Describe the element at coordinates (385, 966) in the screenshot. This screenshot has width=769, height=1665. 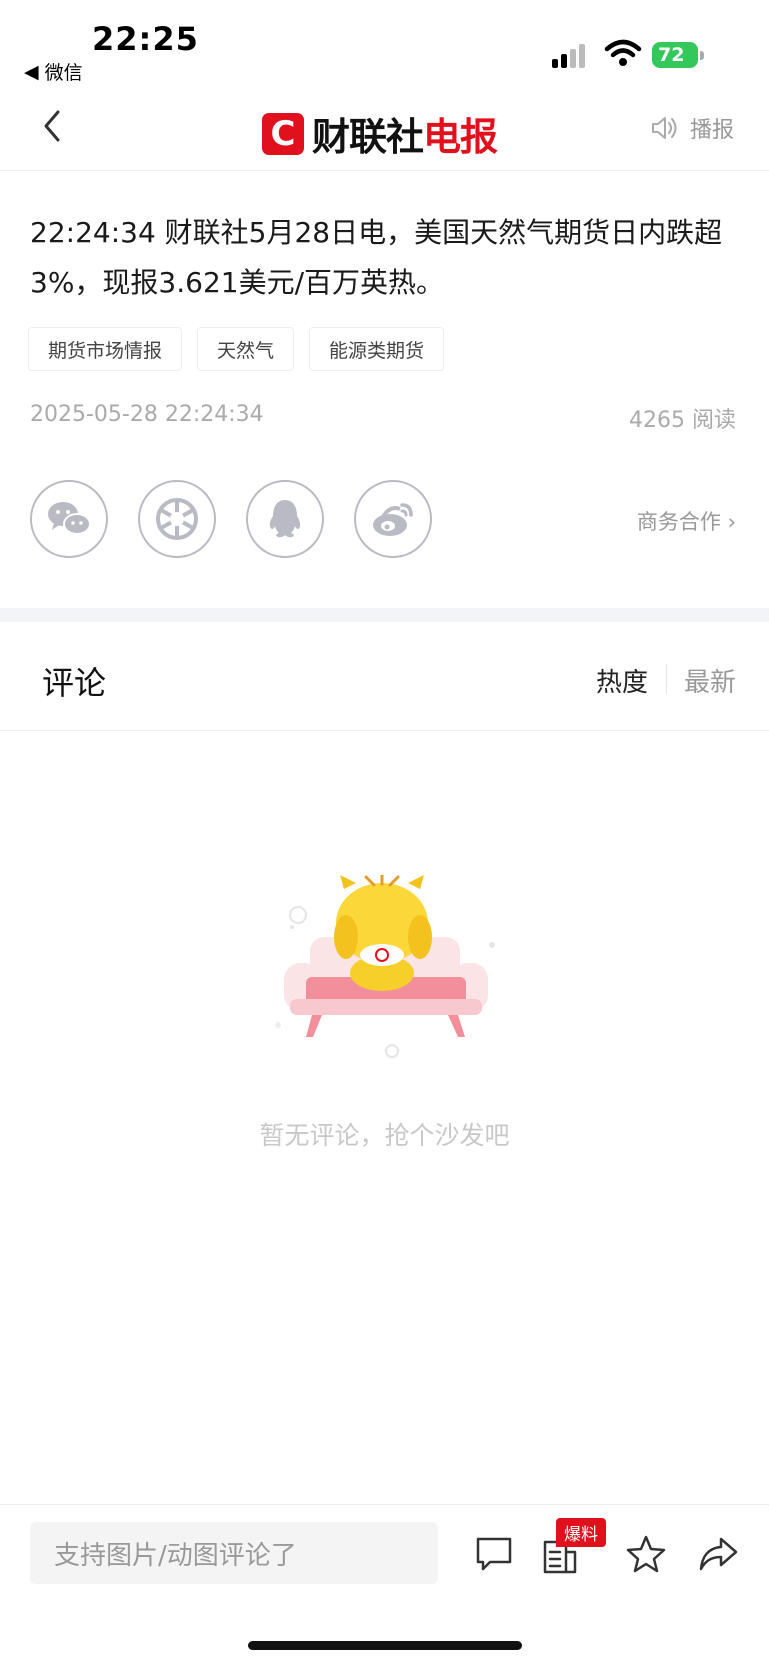
I see `empty-mascot-illustration` at that location.